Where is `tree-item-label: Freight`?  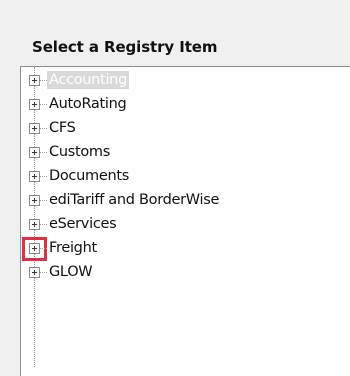
tree-item-label: Freight is located at coordinates (73, 248).